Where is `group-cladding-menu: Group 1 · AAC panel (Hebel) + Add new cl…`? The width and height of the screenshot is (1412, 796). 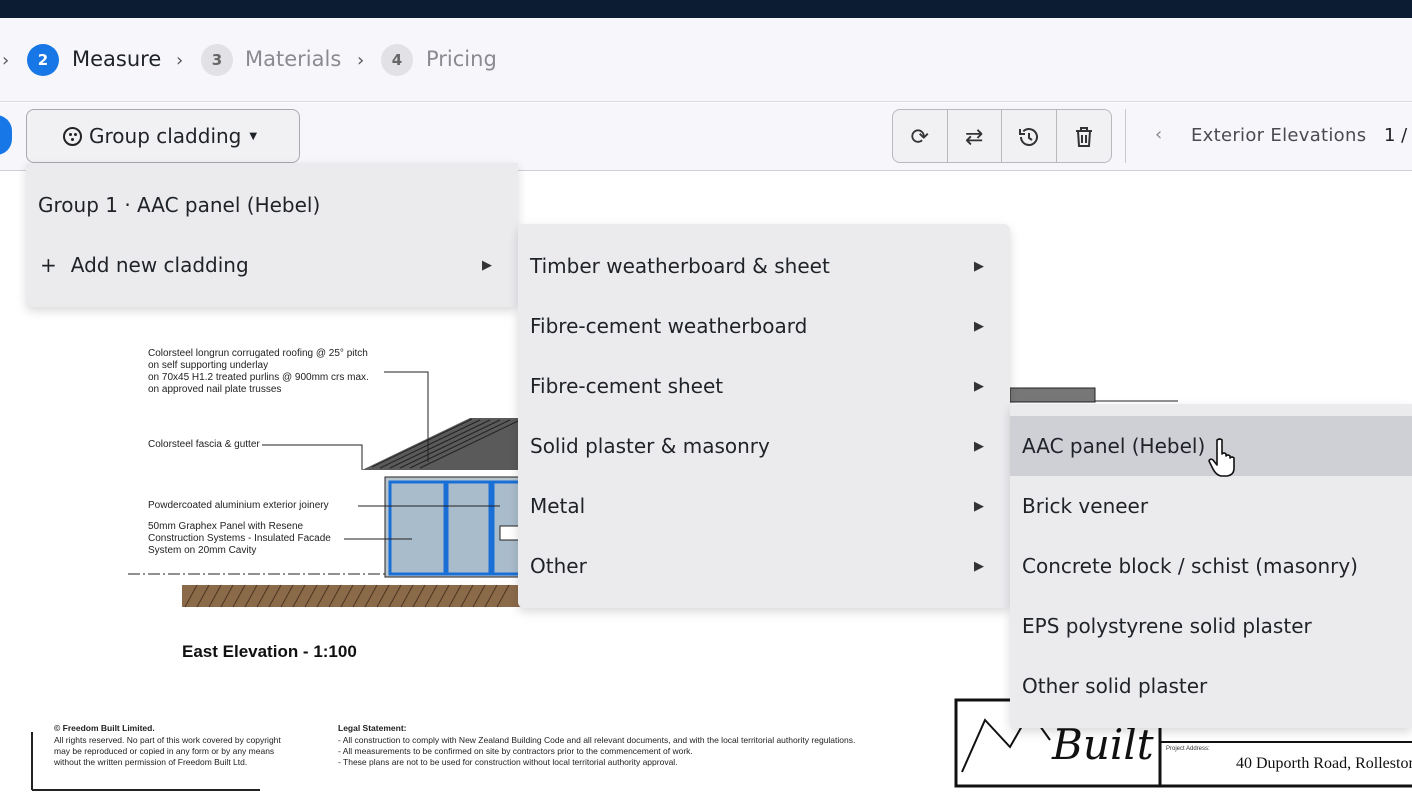
group-cladding-menu: Group 1 · AAC panel (Hebel) + Add new cl… is located at coordinates (272, 235).